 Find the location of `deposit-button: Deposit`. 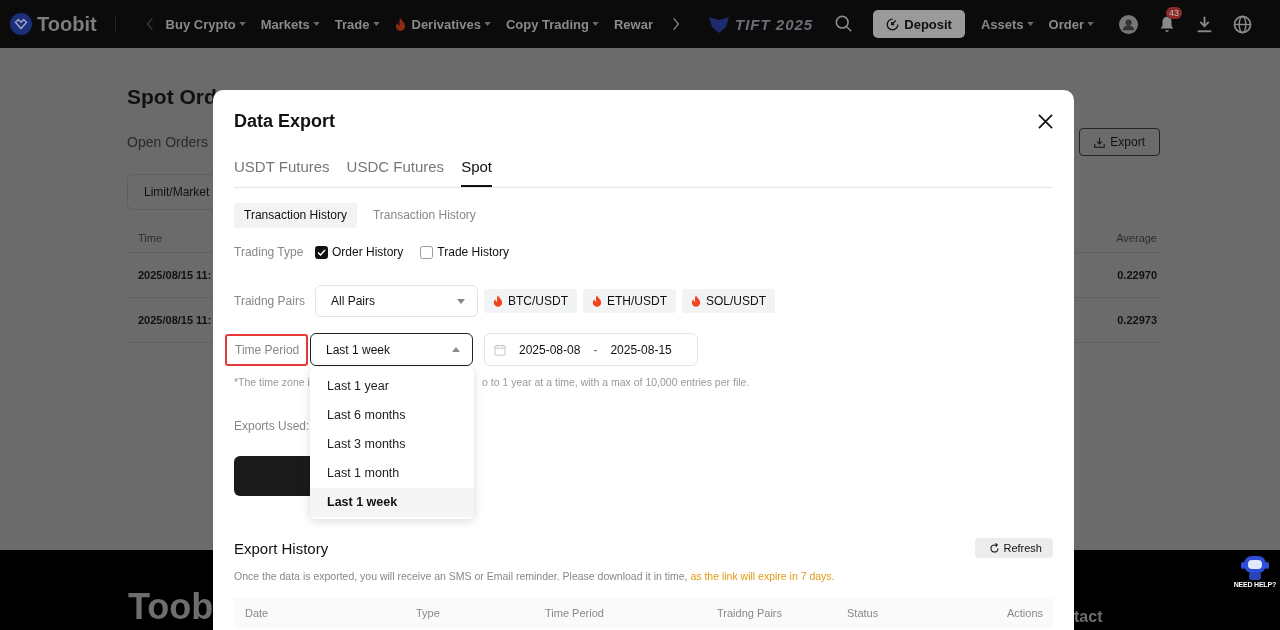

deposit-button: Deposit is located at coordinates (919, 24).